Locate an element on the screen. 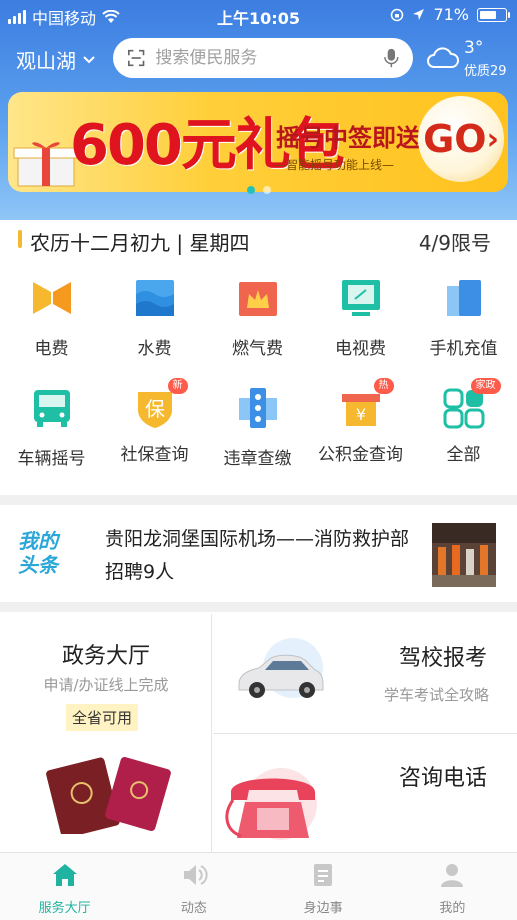  tab-profile: 我的 is located at coordinates (452, 886).